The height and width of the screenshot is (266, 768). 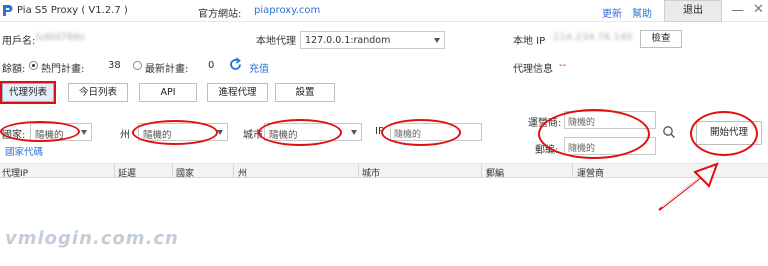 I want to click on local-proxy-label: 本地代理, so click(x=276, y=41).